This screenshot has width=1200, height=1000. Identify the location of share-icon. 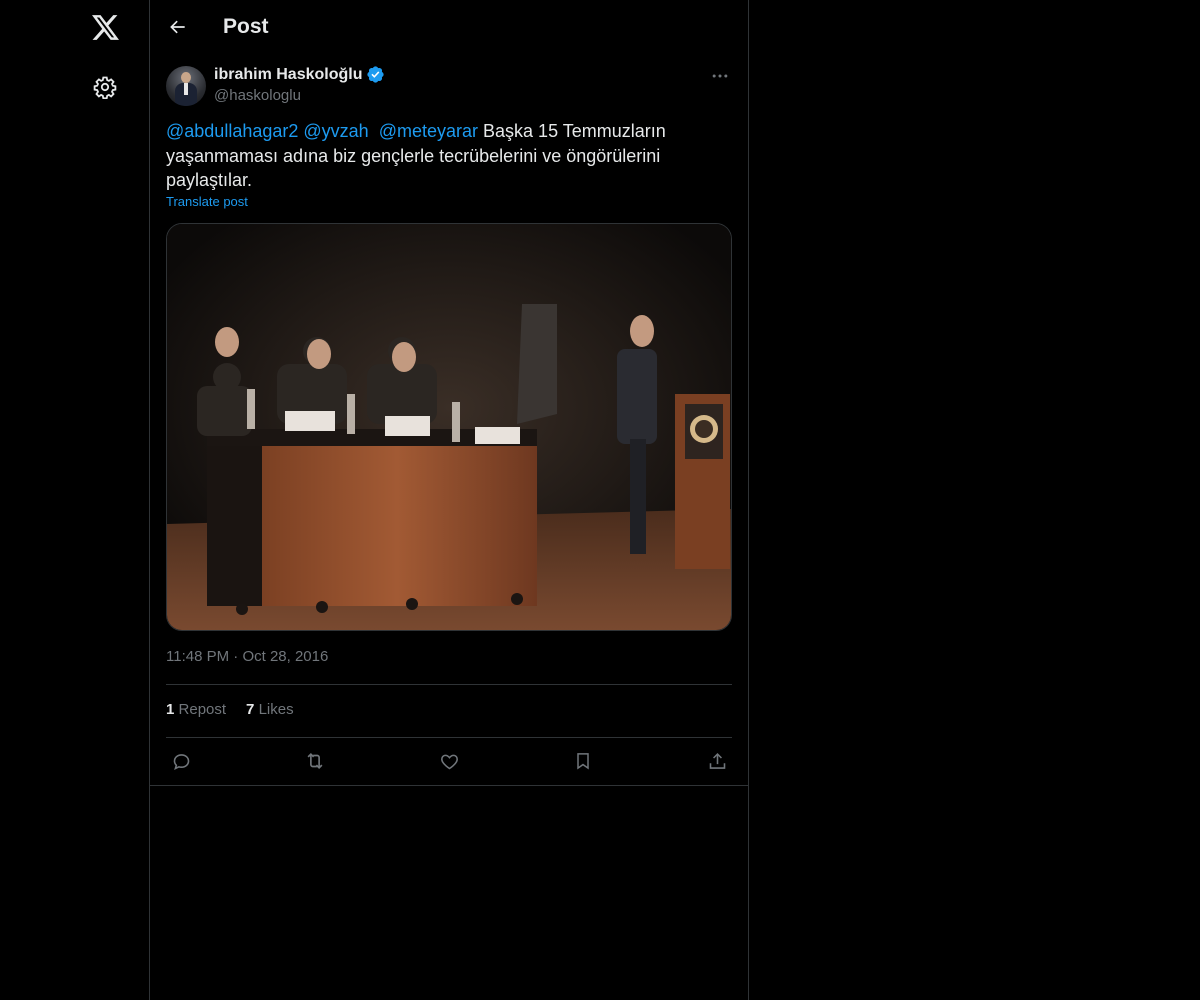
(717, 760).